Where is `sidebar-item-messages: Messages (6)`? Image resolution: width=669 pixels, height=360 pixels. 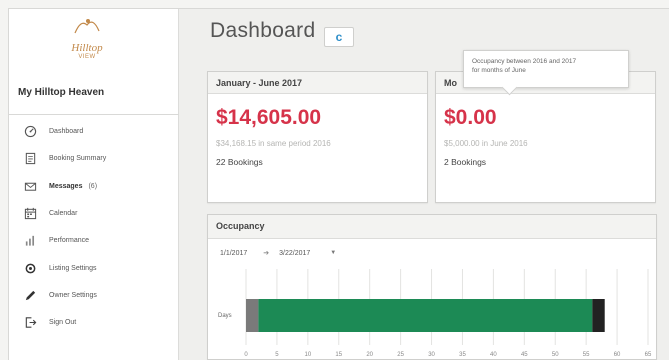
sidebar-item-messages: Messages (6) is located at coordinates (94, 186).